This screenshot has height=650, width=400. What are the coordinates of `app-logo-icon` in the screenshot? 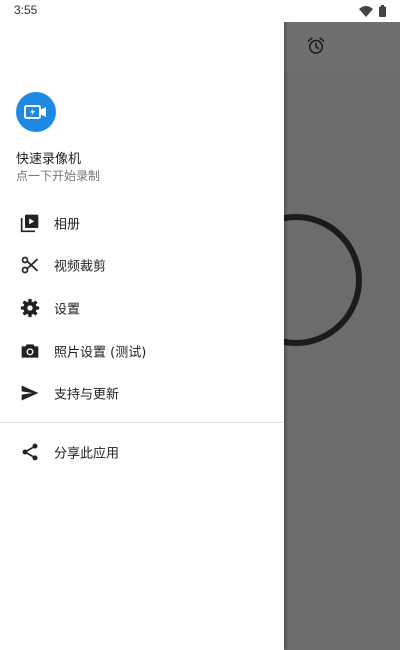 It's located at (36, 112).